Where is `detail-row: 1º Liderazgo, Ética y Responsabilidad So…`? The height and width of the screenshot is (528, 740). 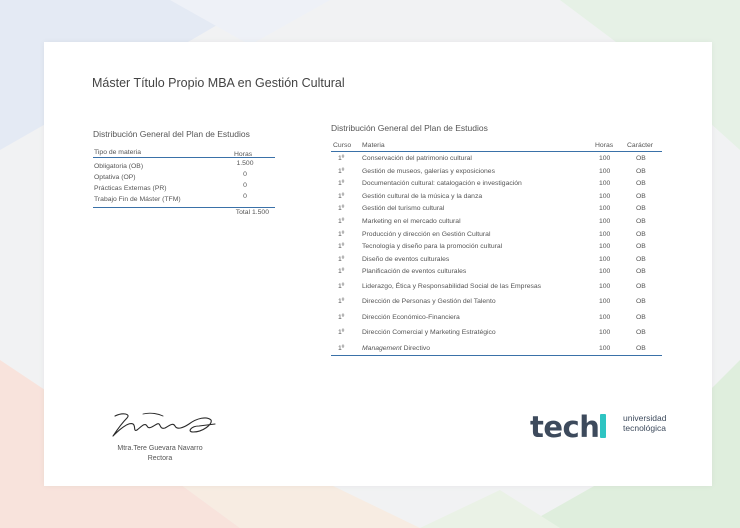
detail-row: 1º Liderazgo, Ética y Responsabilidad So… is located at coordinates (496, 286).